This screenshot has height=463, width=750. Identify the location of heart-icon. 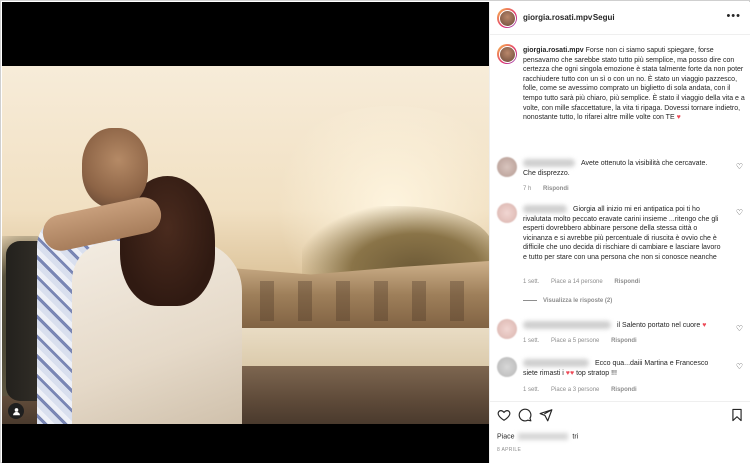
(504, 415).